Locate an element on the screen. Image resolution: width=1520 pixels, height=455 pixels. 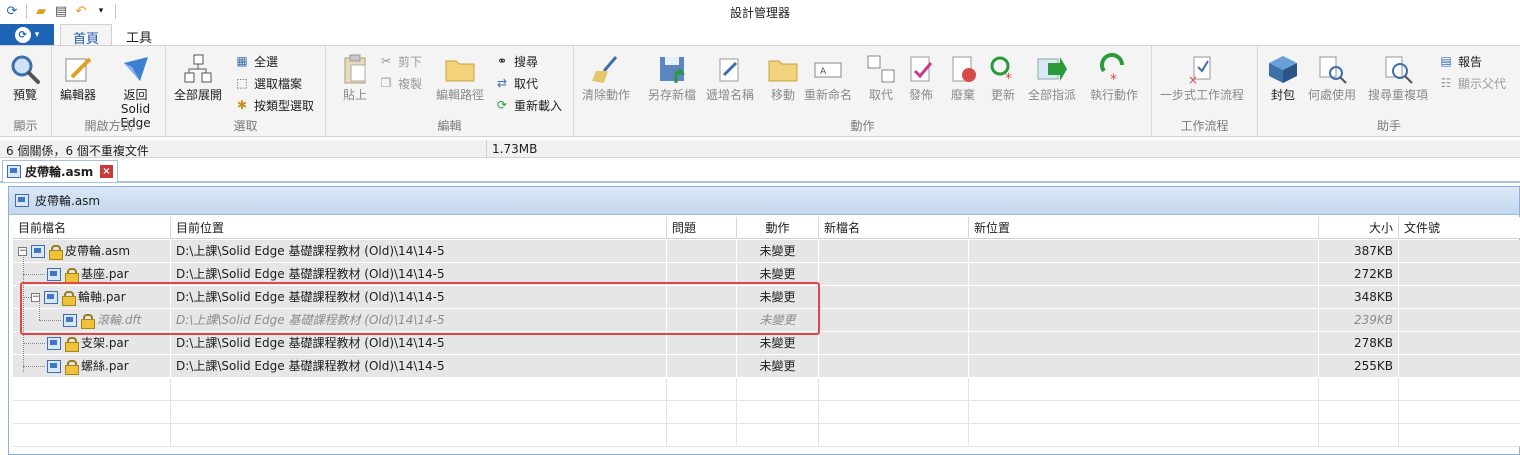
relationship-summary: 6 個關係，6 個不重複文件 is located at coordinates (77, 151).